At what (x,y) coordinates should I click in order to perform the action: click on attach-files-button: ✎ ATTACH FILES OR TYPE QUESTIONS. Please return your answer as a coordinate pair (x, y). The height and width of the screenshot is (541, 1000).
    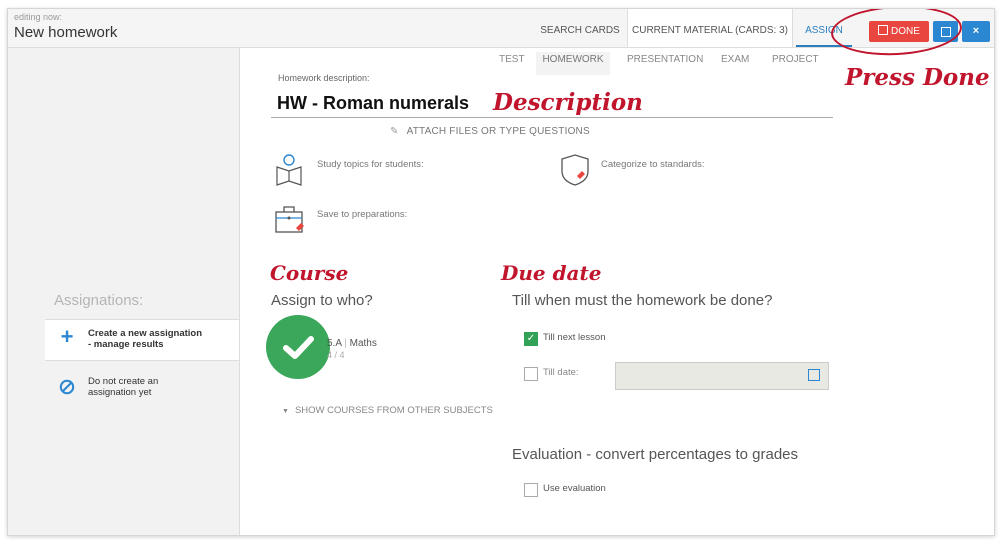
    Looking at the image, I should click on (490, 131).